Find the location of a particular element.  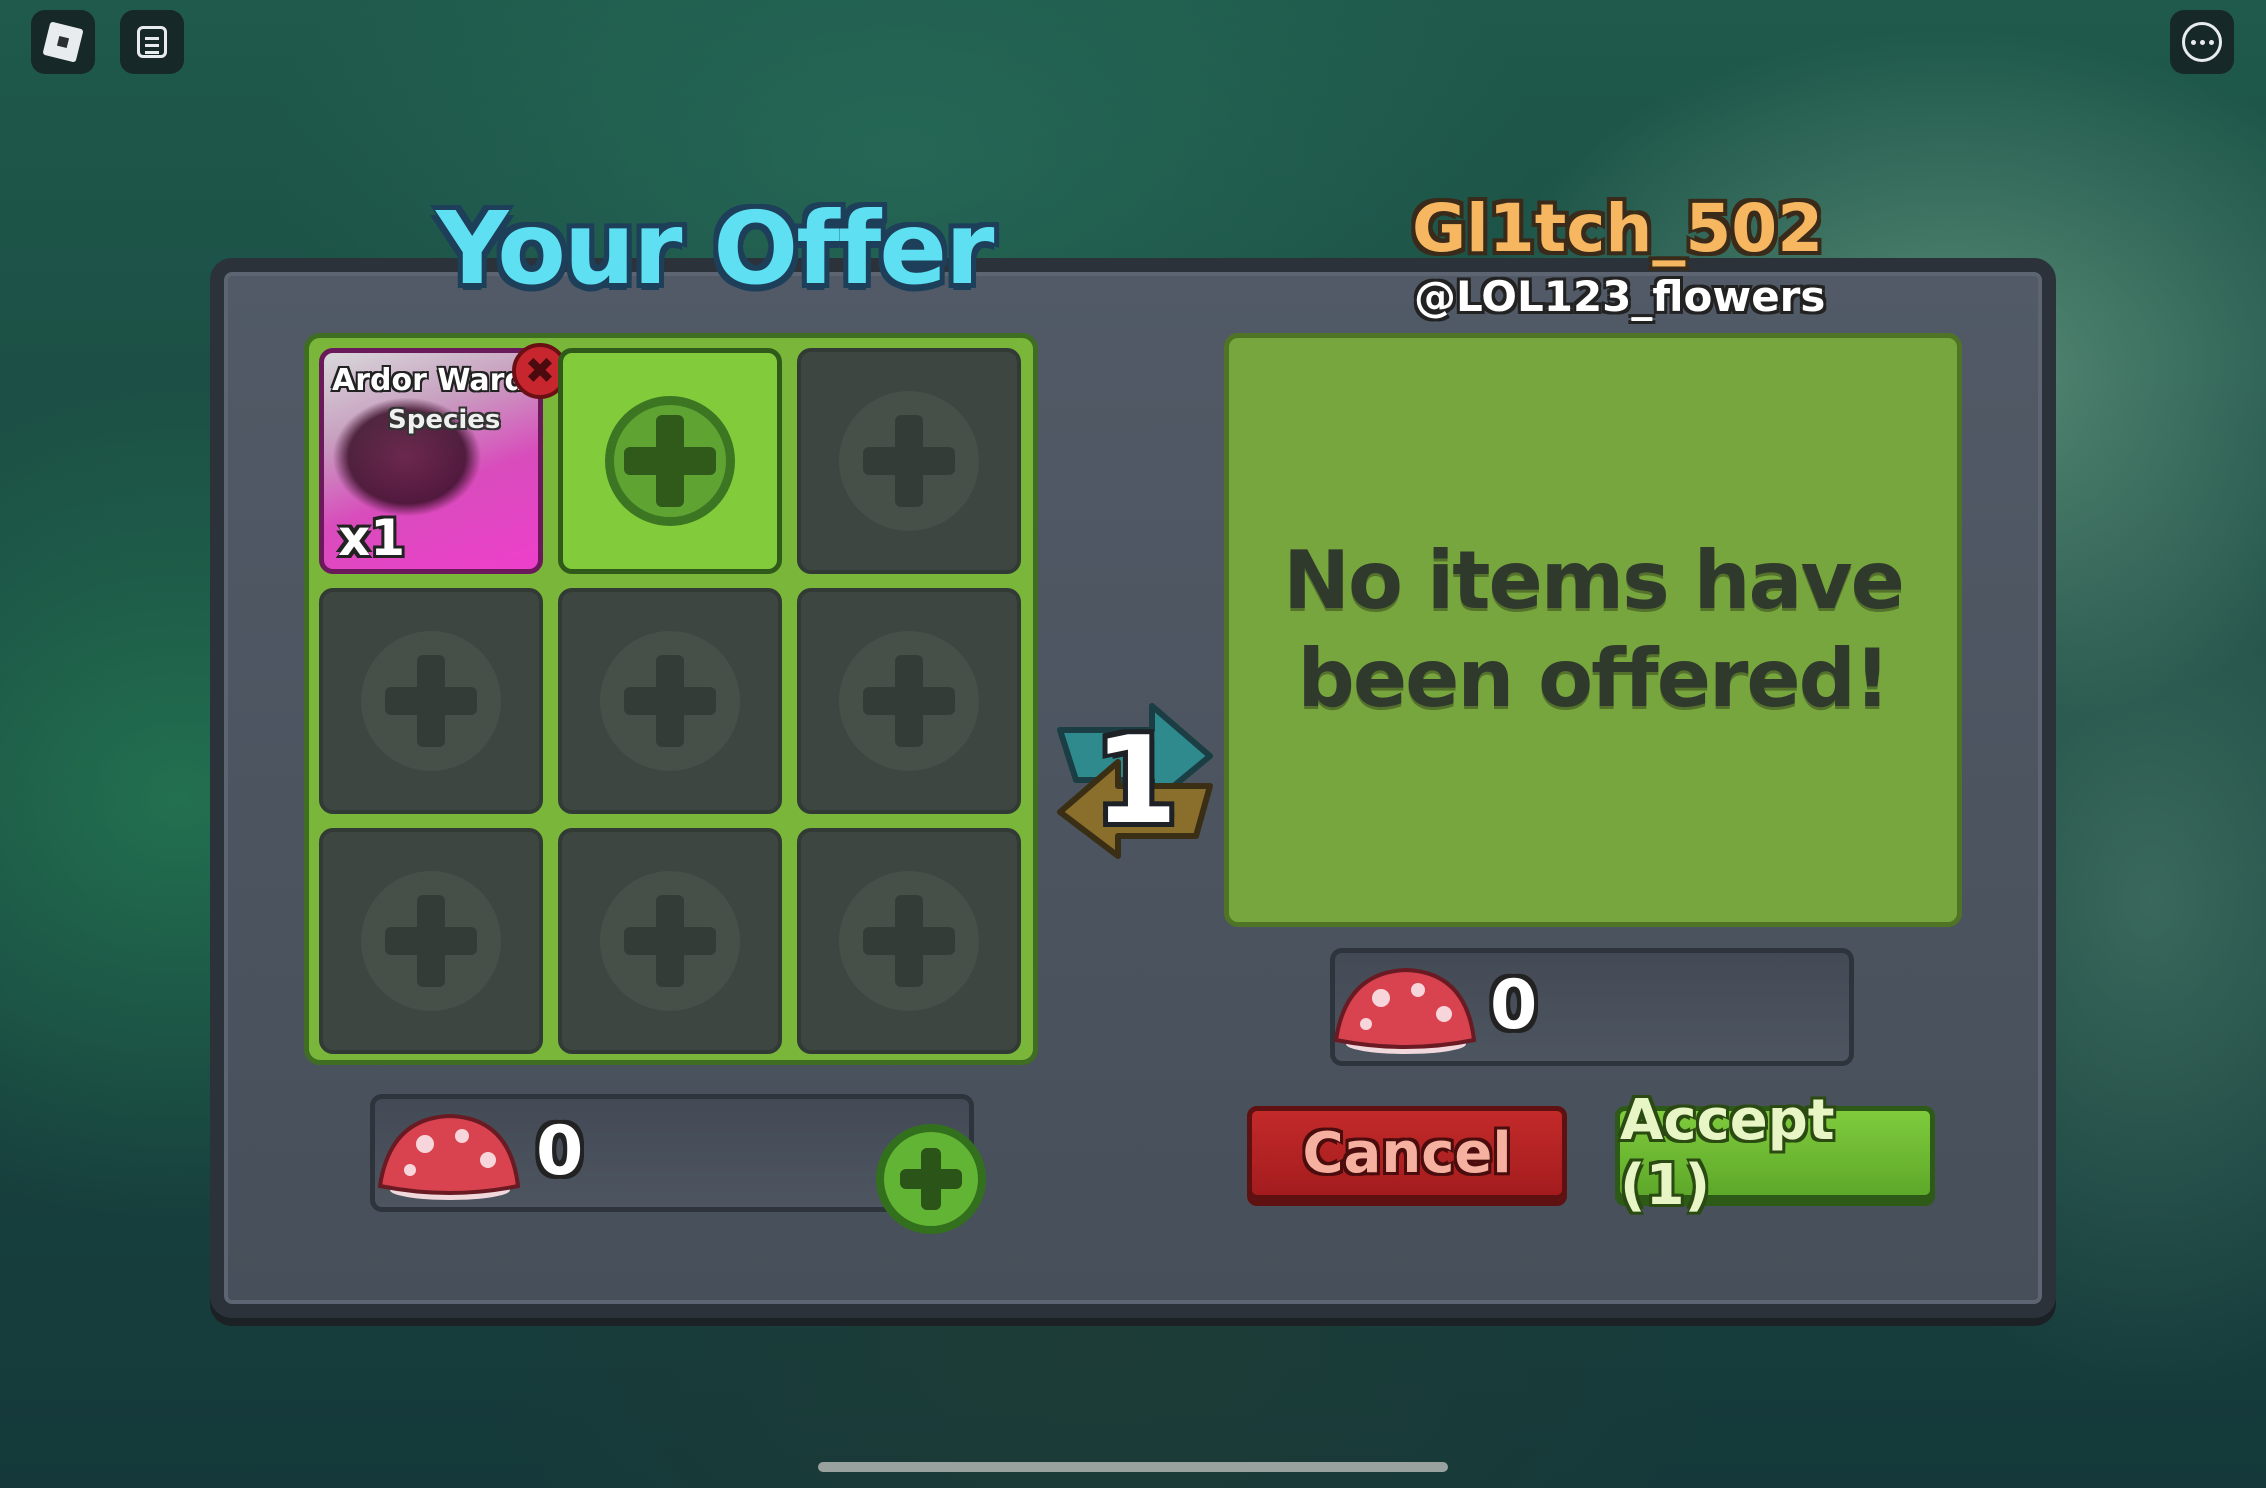

partner-currency-value: 0 is located at coordinates (1514, 1005).